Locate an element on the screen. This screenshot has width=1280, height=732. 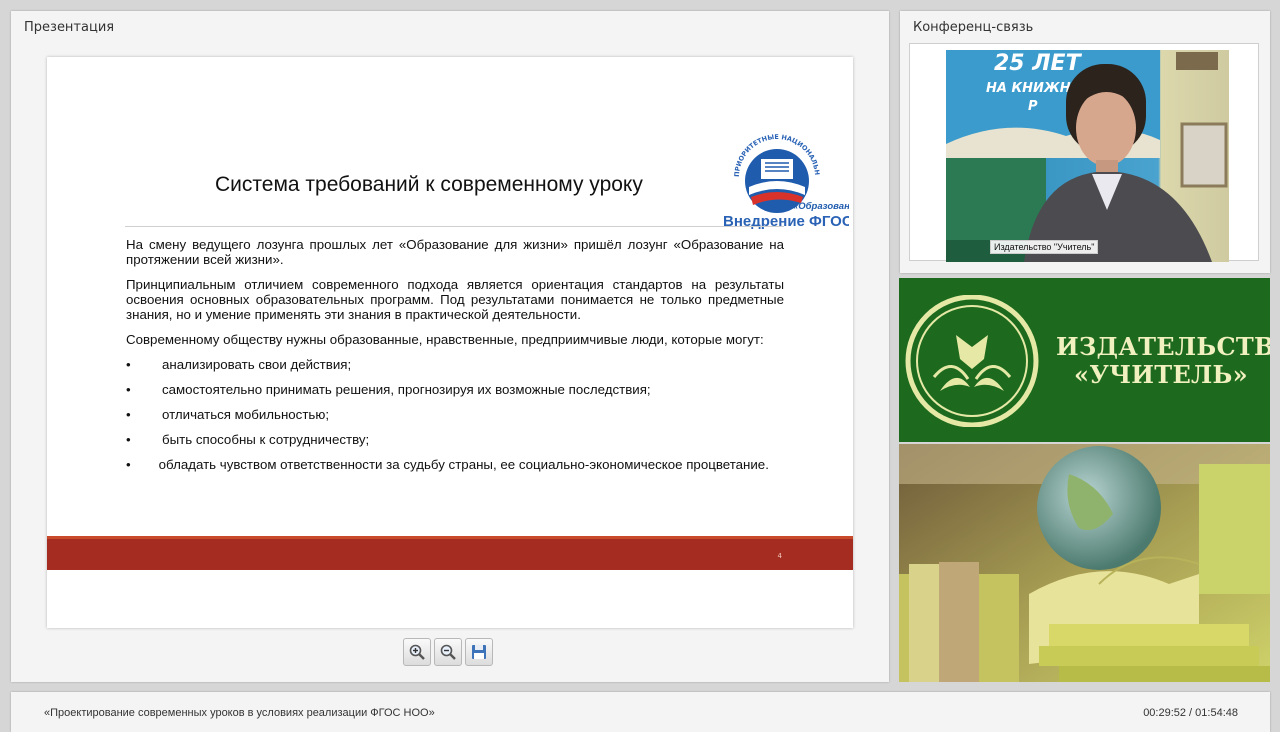
list-item: • отличаться мобильностью; is located at coordinates (455, 414).